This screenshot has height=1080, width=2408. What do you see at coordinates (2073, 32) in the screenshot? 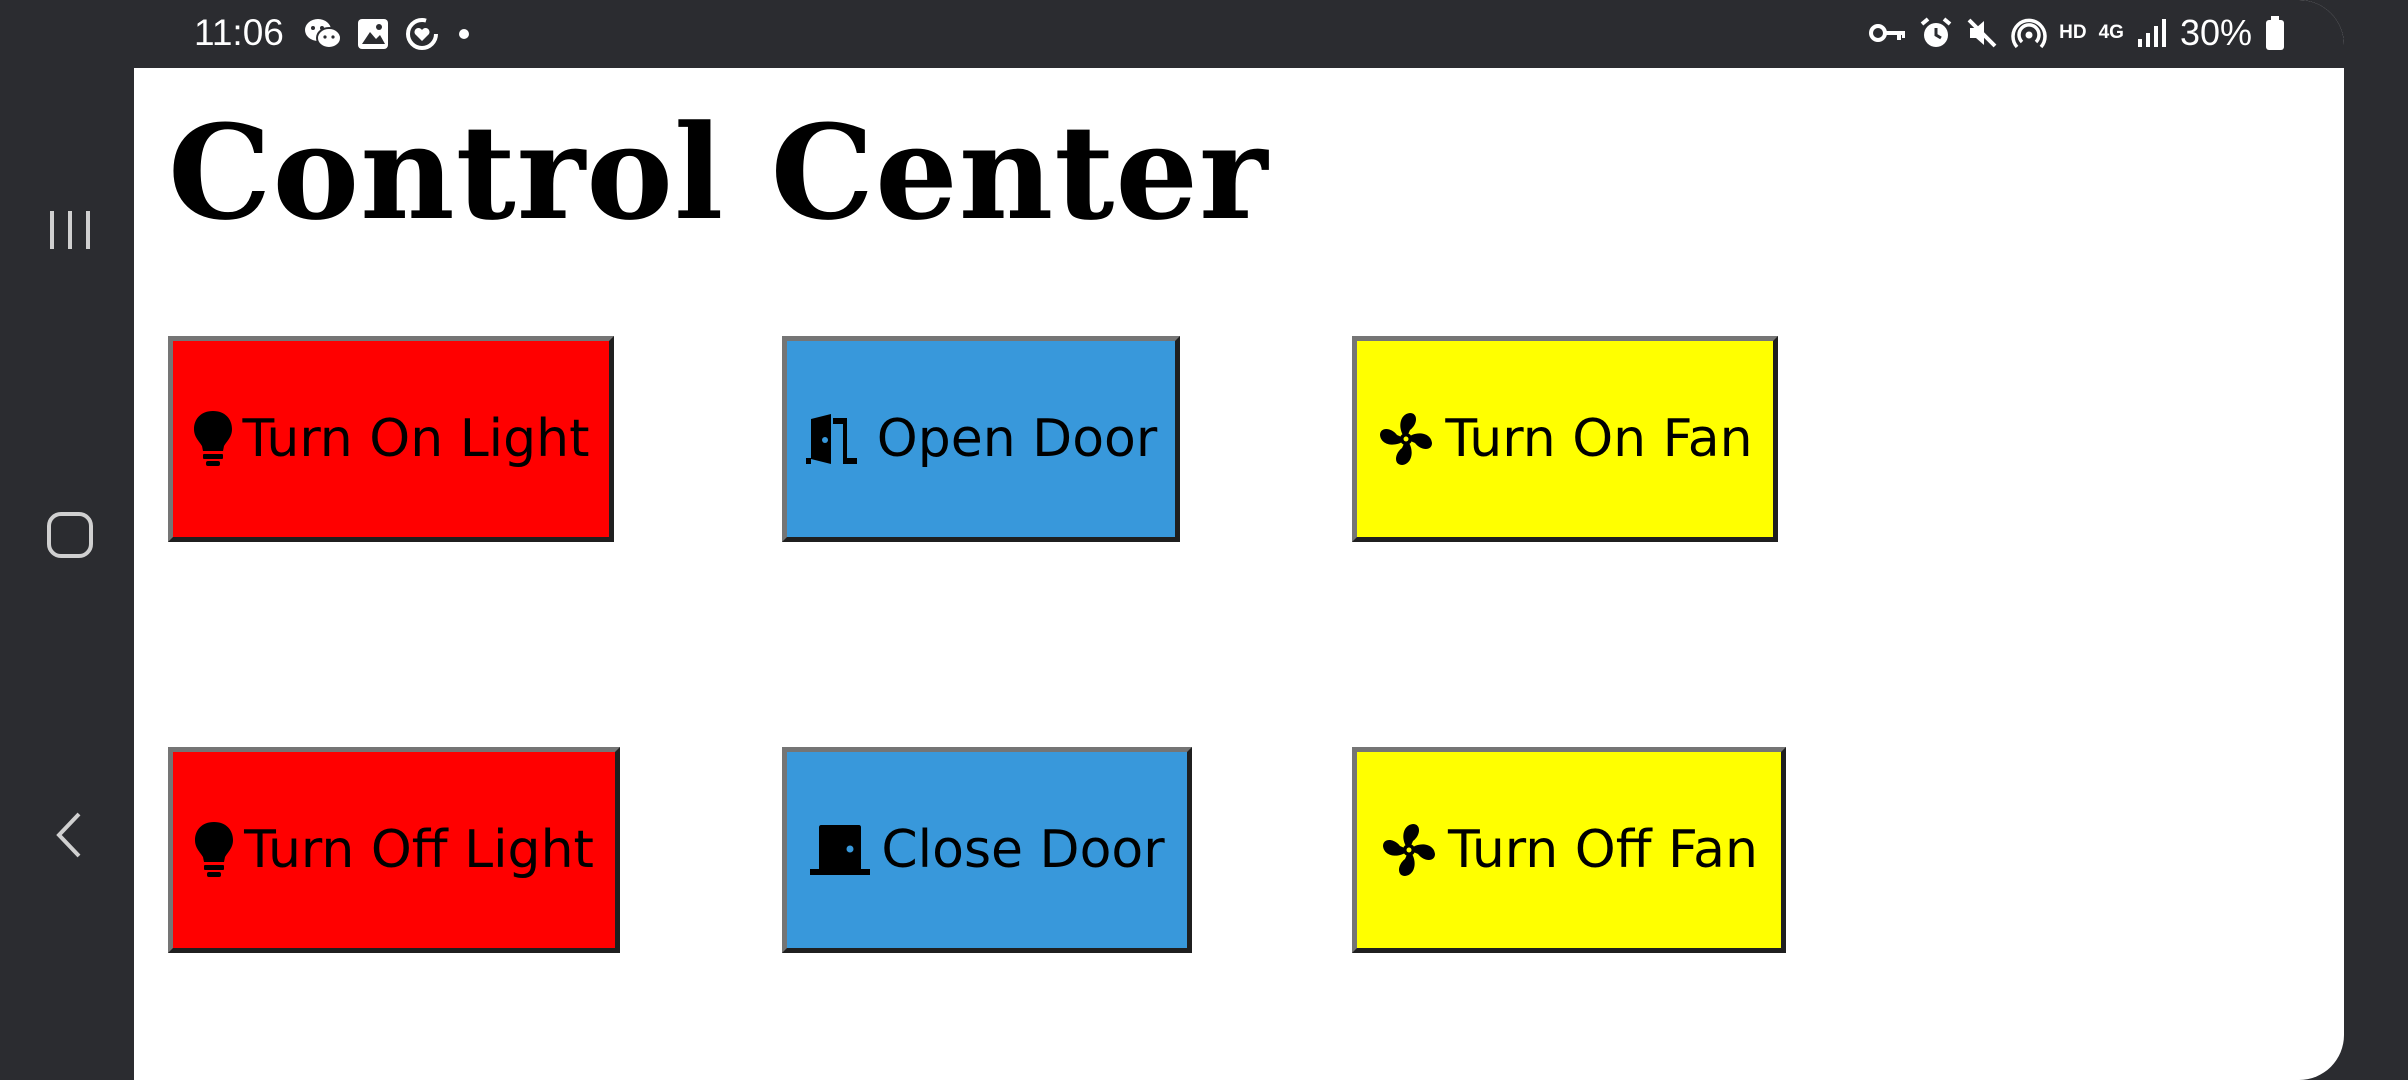
I see `hd-voice-label: HD` at bounding box center [2073, 32].